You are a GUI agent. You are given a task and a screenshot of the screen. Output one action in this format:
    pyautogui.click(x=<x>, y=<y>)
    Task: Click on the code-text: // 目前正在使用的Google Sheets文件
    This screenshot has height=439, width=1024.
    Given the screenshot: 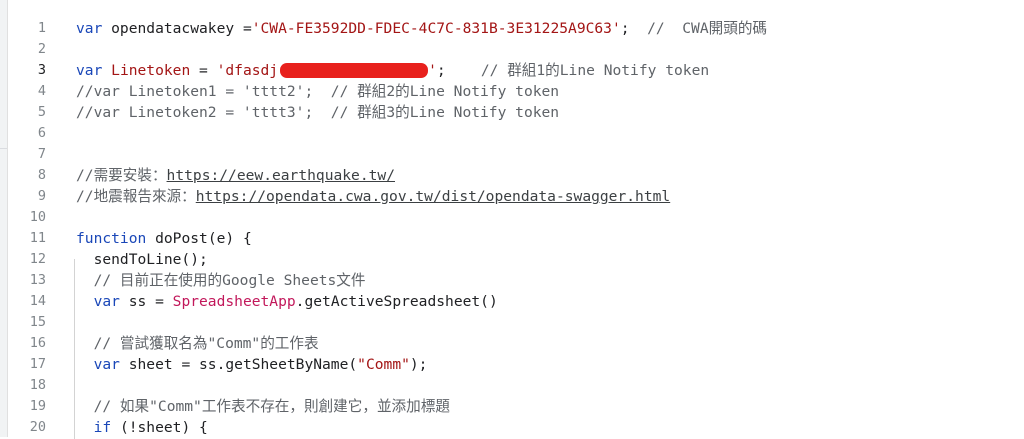 What is the action you would take?
    pyautogui.click(x=221, y=280)
    